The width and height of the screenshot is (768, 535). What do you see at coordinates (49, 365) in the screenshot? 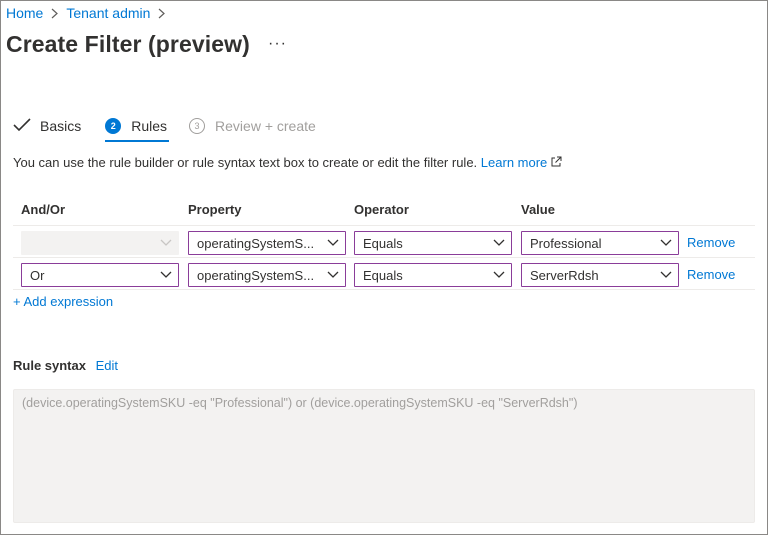
I see `rule-syntax-label: Rule syntax` at bounding box center [49, 365].